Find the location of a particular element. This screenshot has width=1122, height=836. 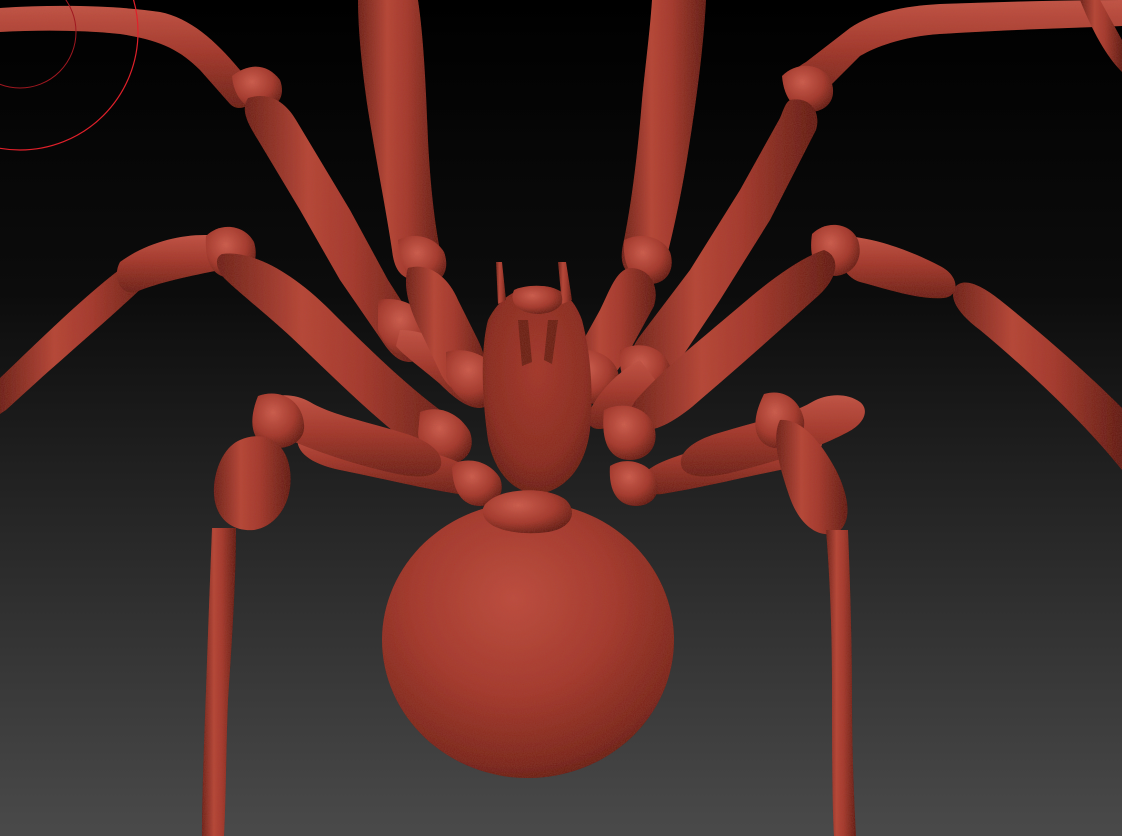

spider-pedicel is located at coordinates (527, 512).